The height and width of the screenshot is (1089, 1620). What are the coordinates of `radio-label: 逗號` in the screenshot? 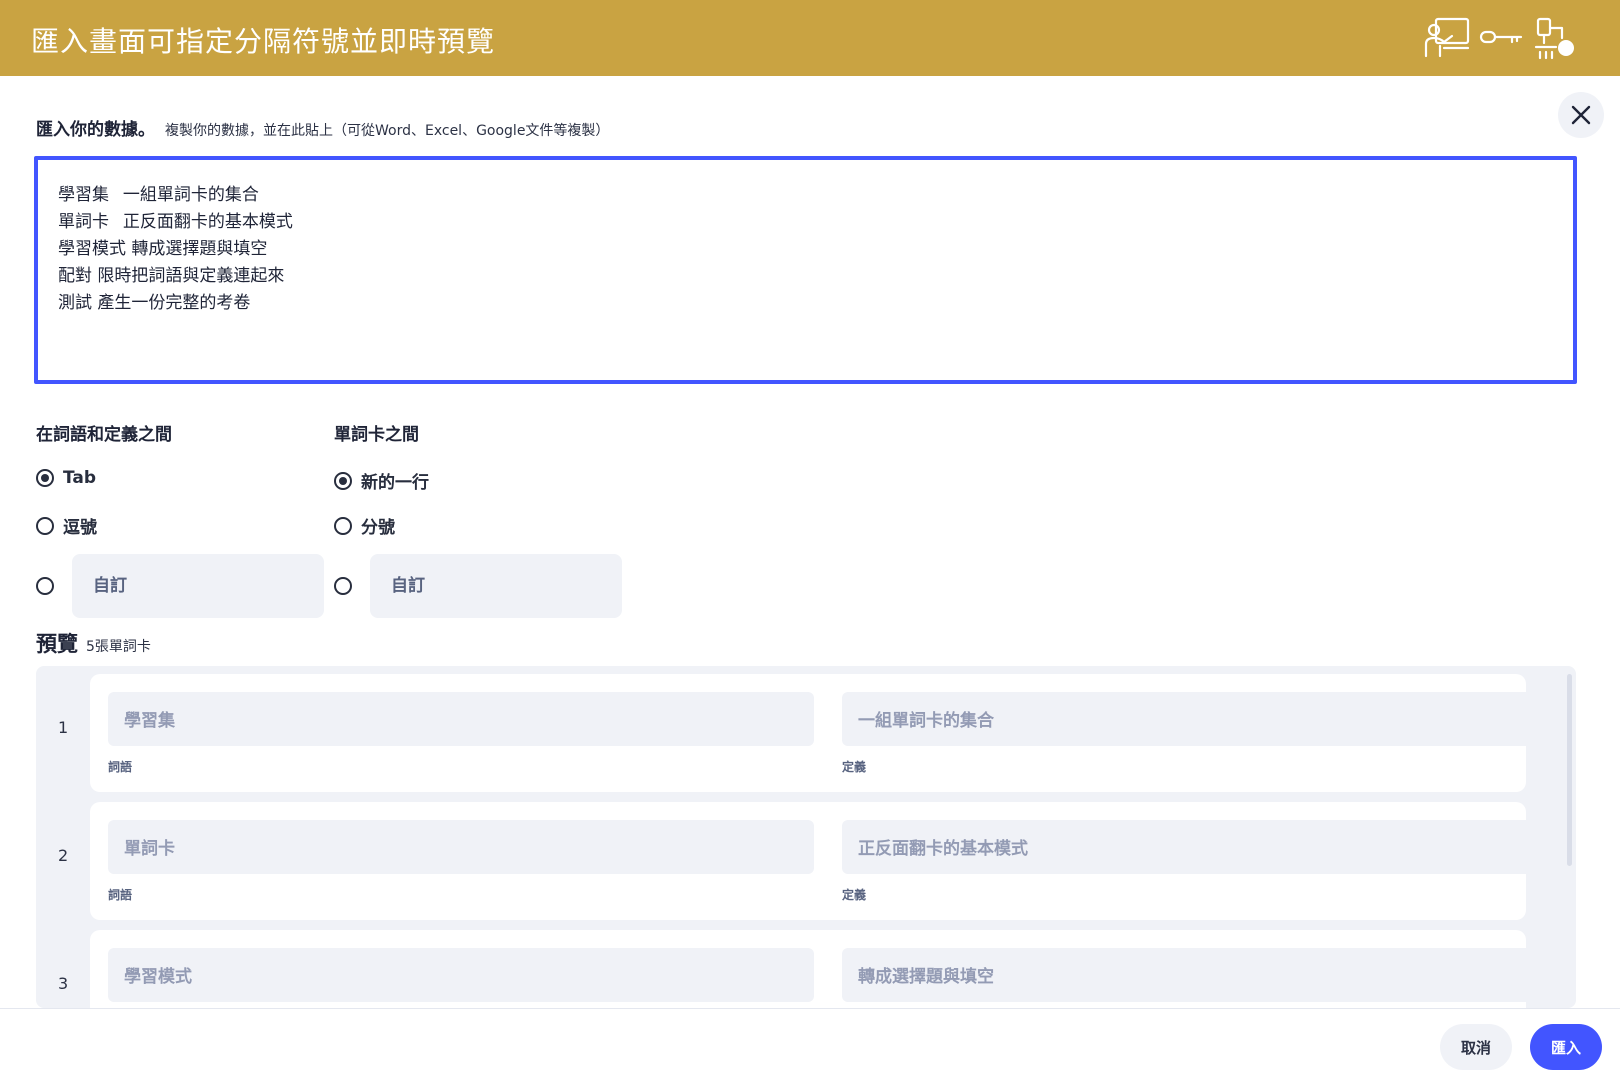 It's located at (80, 528).